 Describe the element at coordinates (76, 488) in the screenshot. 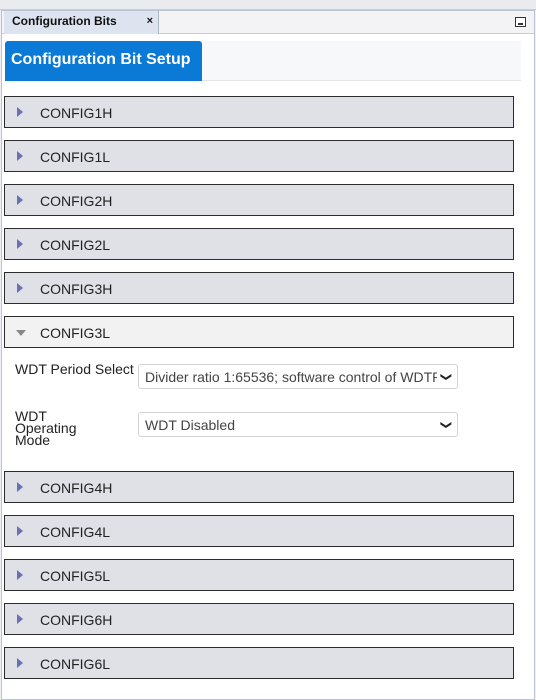

I see `section-label: CONFIG4H` at that location.